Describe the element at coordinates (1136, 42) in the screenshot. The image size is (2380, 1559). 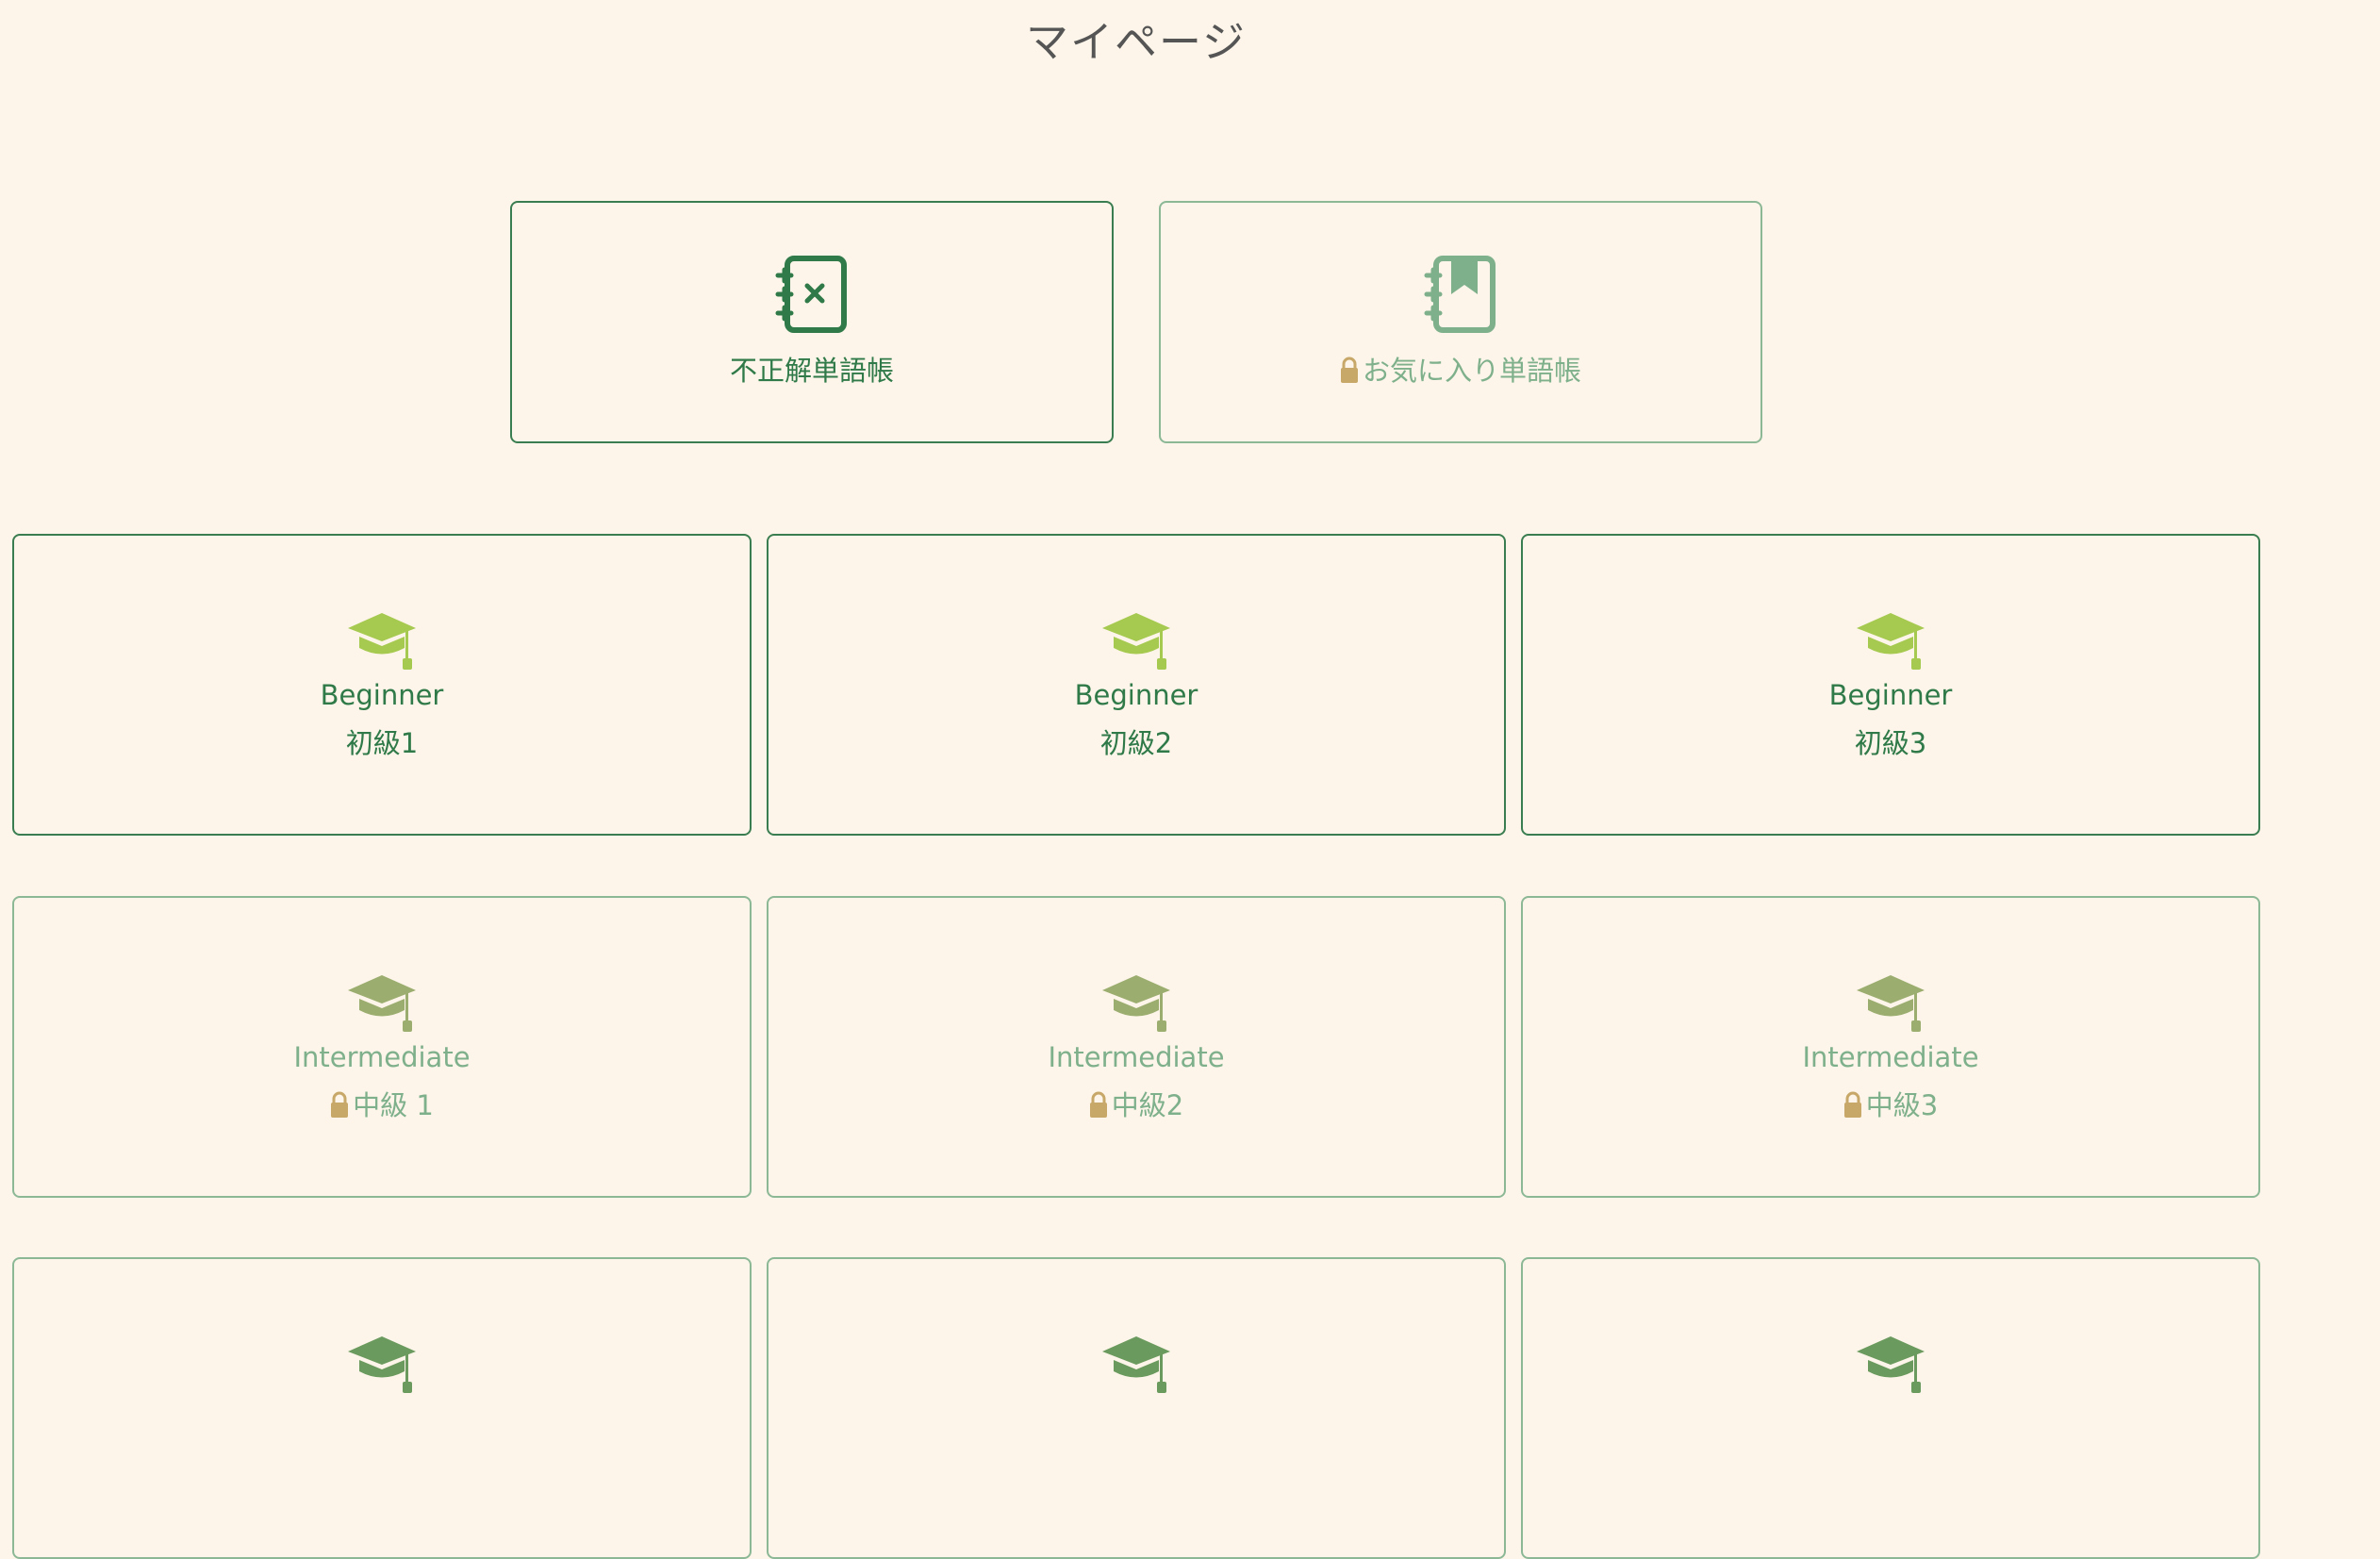
I see `page-title: マイページ` at that location.